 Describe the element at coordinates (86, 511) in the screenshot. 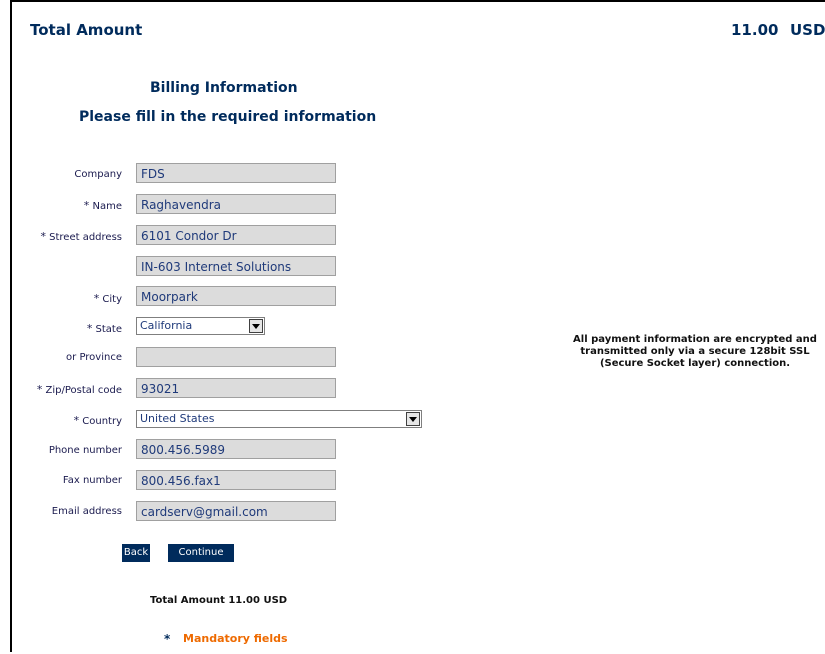

I see `email-label: Email address` at that location.